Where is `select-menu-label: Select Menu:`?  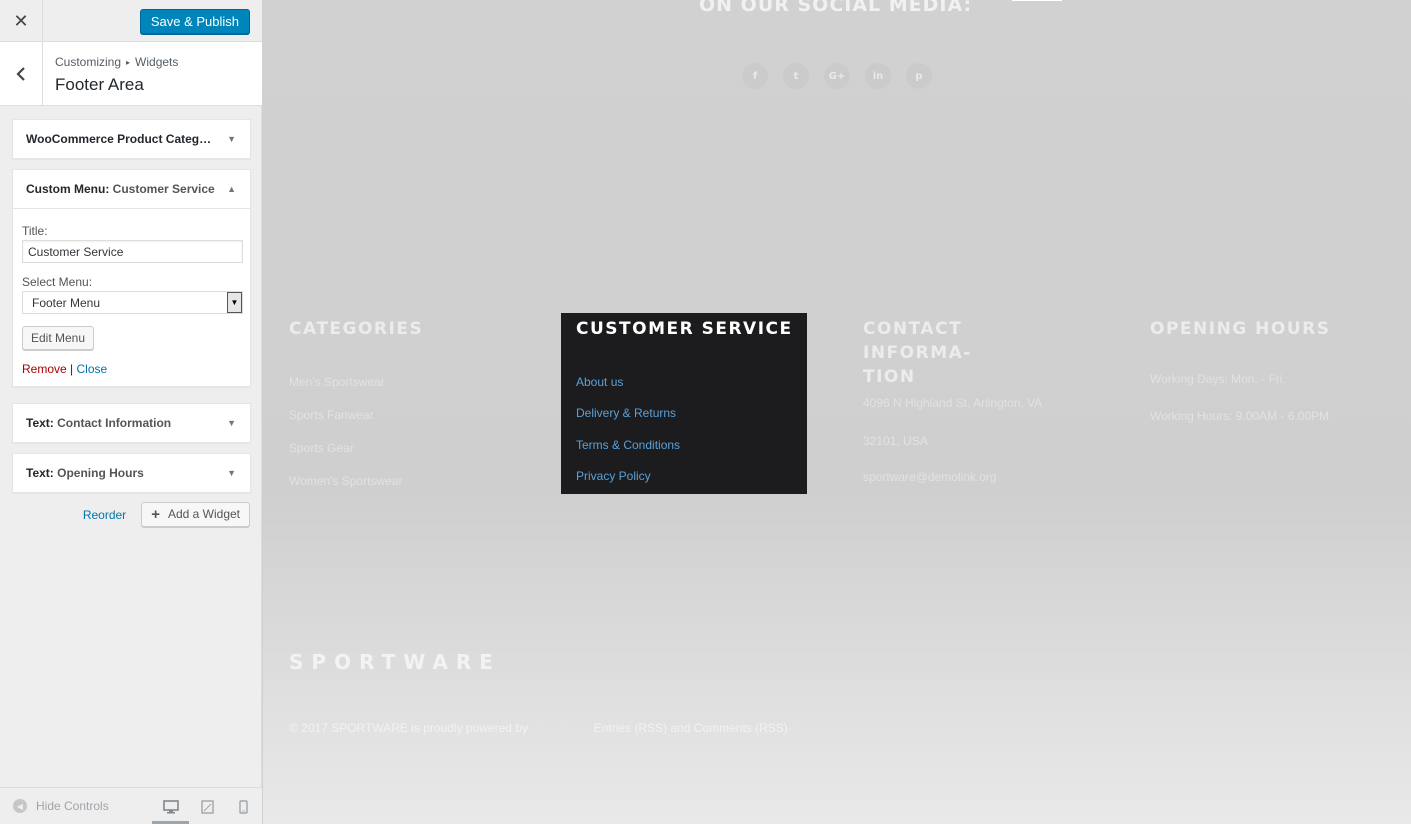
select-menu-label: Select Menu: is located at coordinates (57, 282).